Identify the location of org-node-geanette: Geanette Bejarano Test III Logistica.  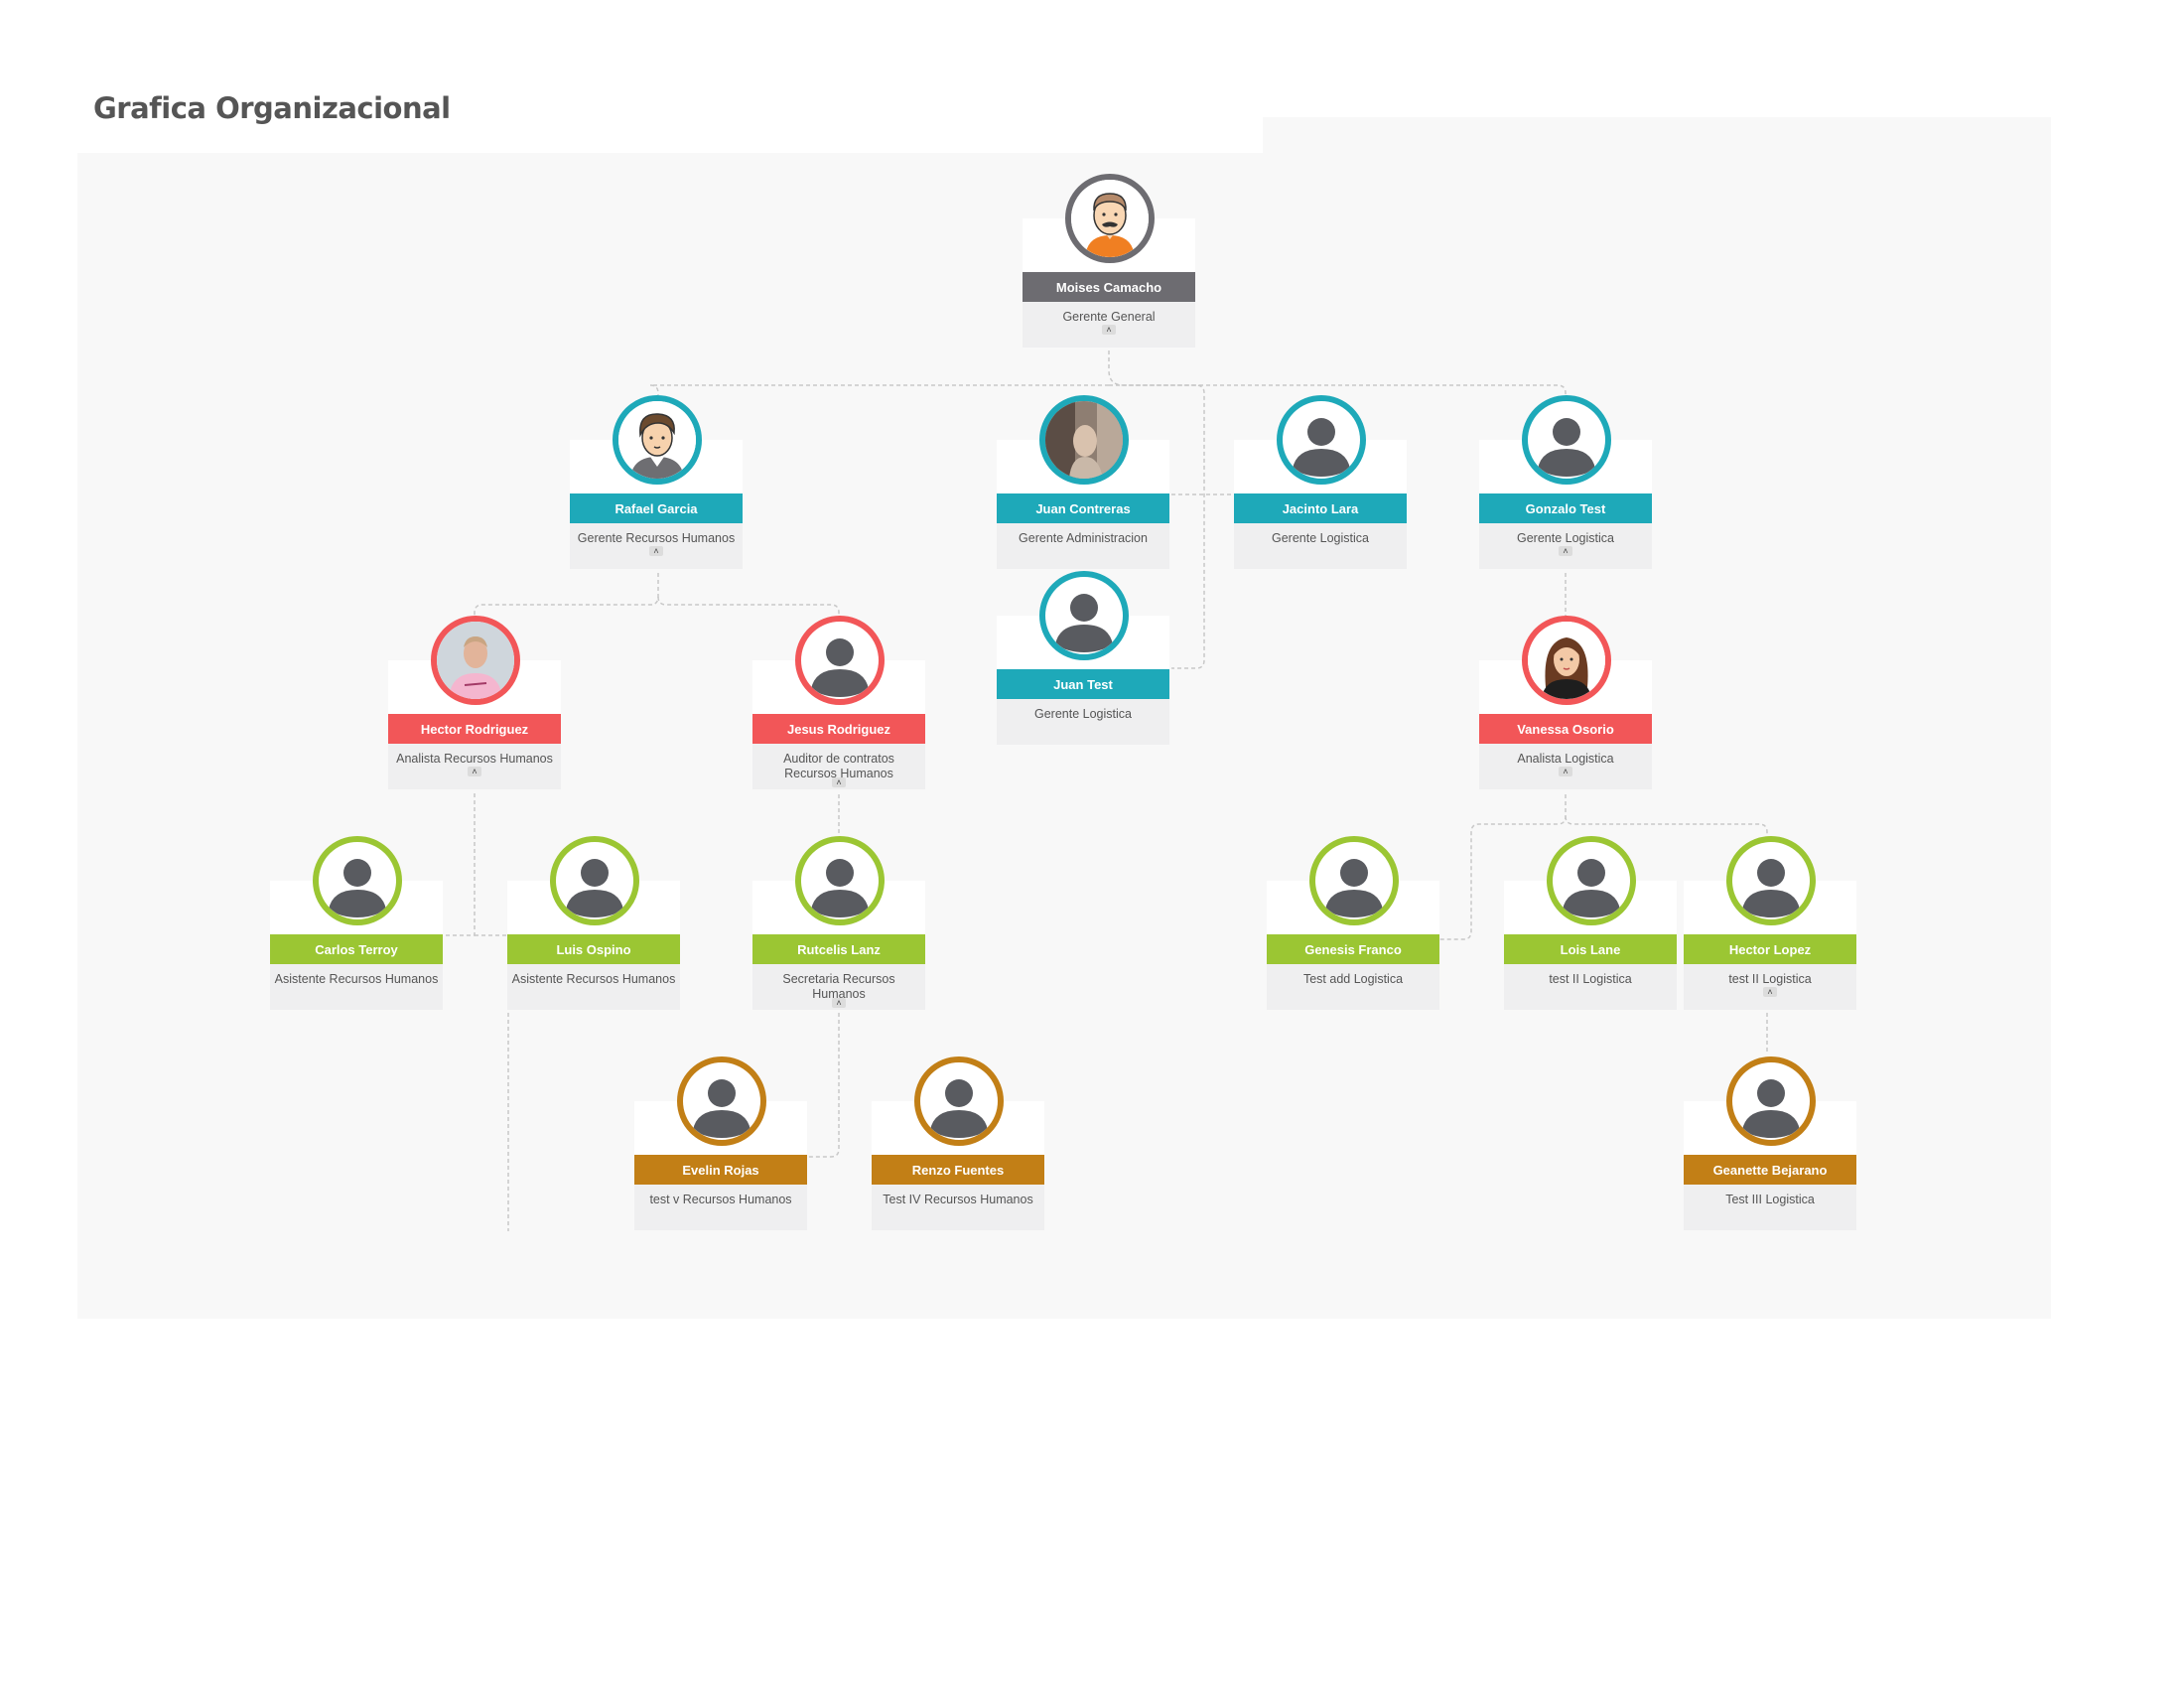
(1770, 1143).